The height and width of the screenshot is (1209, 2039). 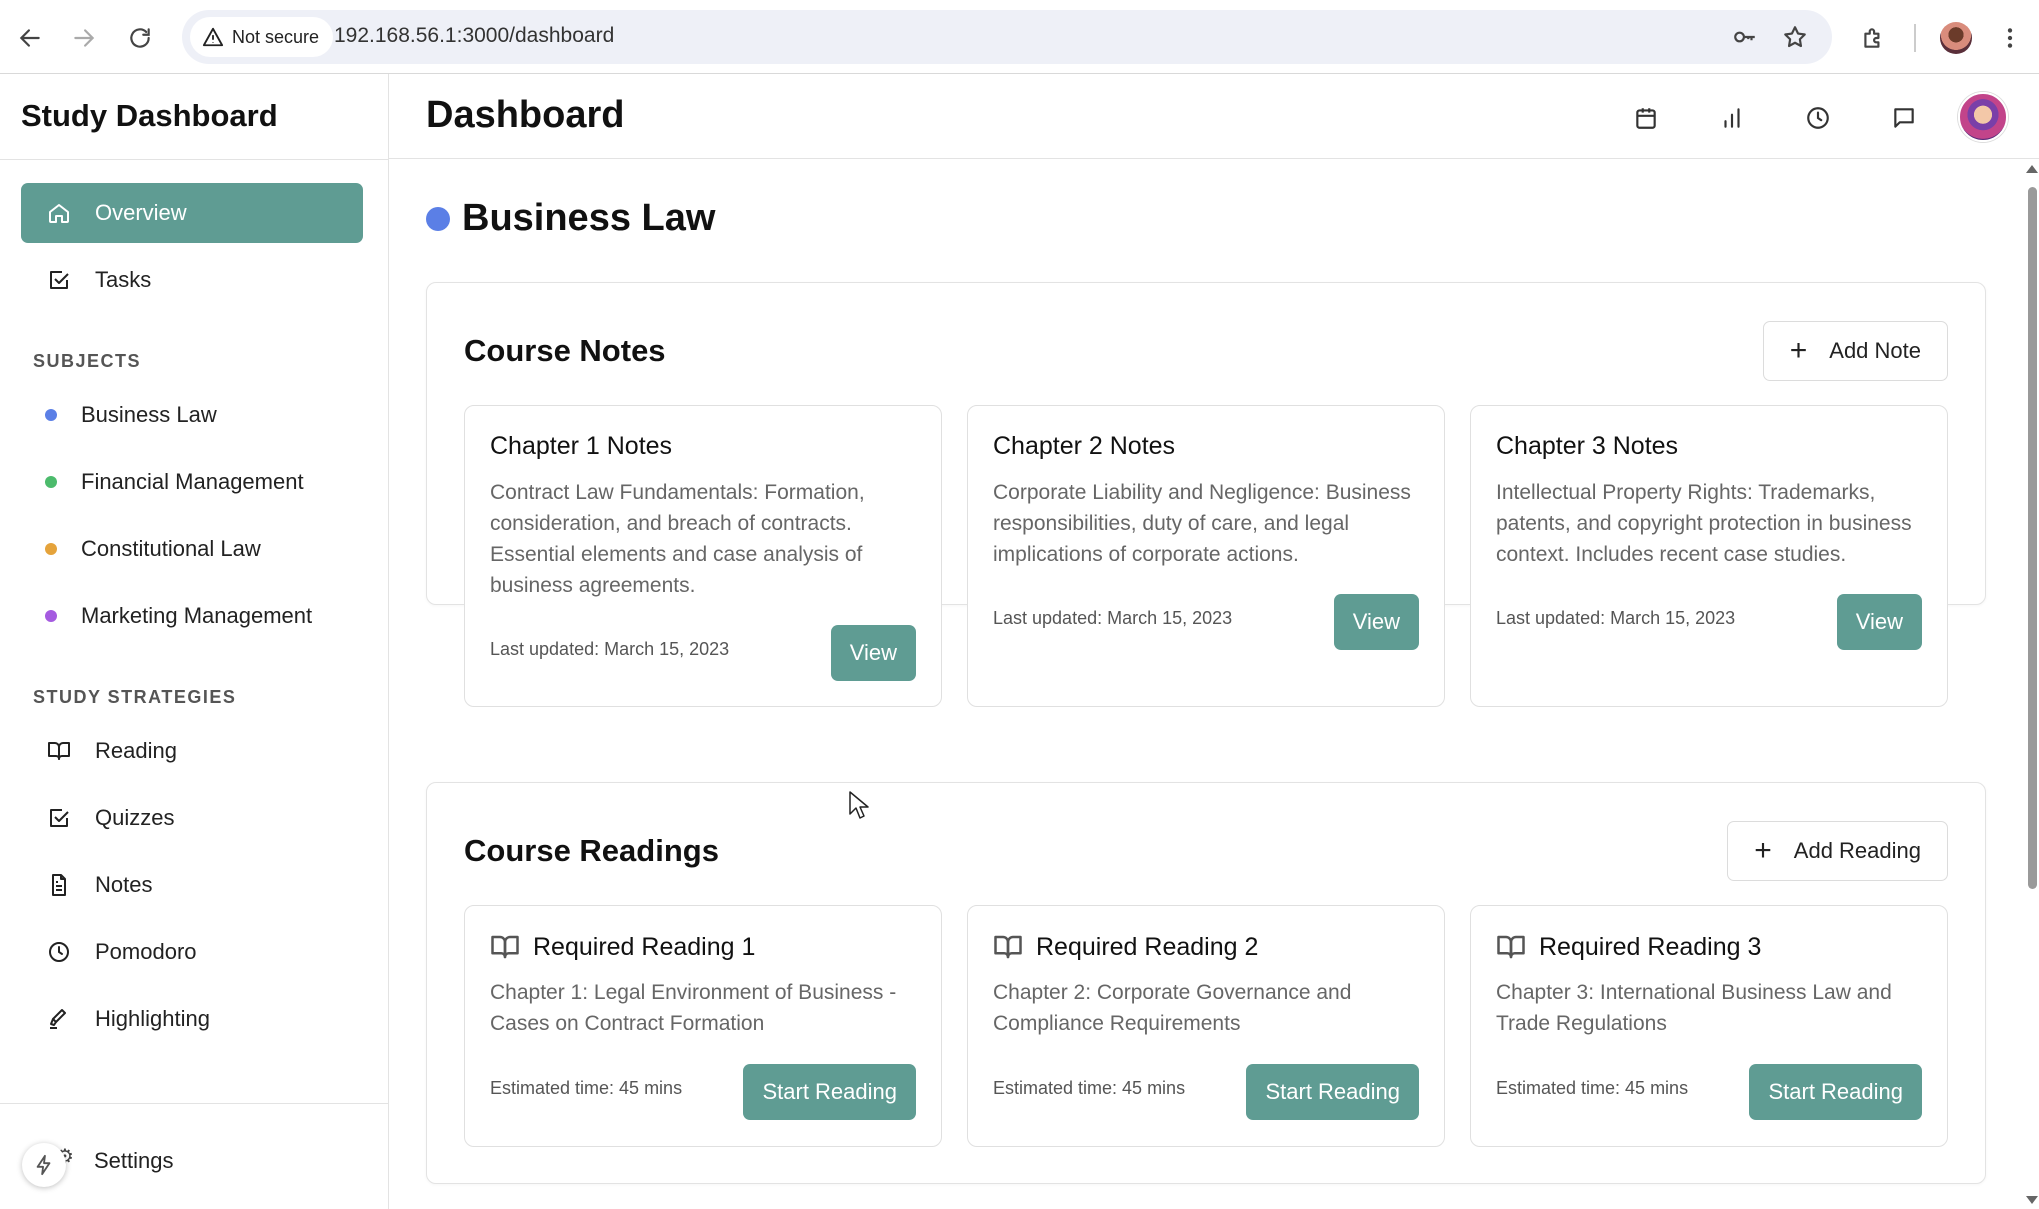 I want to click on card-title: Required Reading 2, so click(x=1125, y=947).